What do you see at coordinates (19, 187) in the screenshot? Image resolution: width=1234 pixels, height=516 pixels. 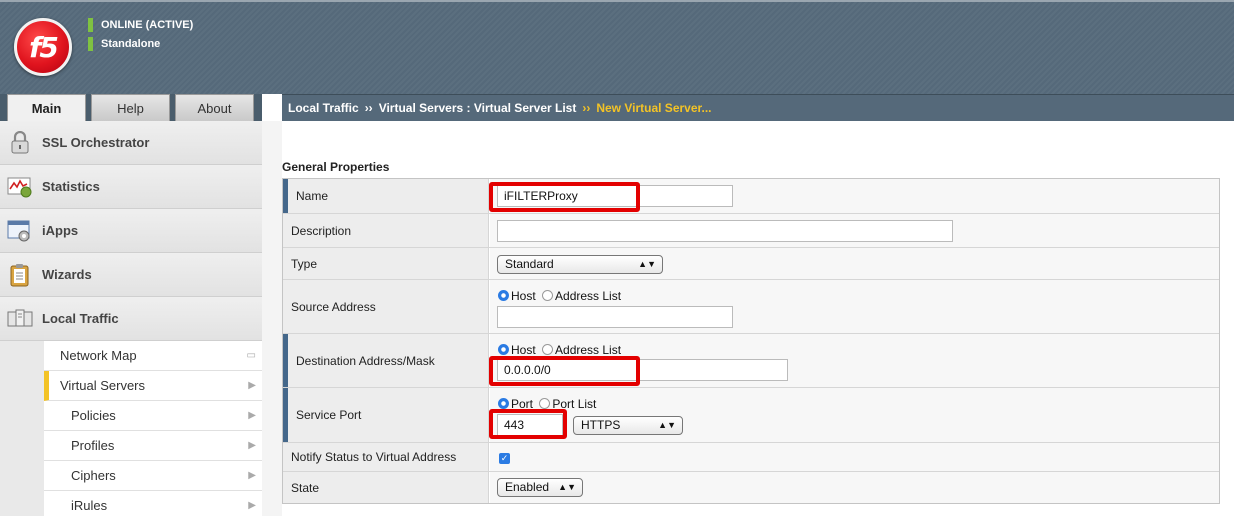 I see `chart-icon` at bounding box center [19, 187].